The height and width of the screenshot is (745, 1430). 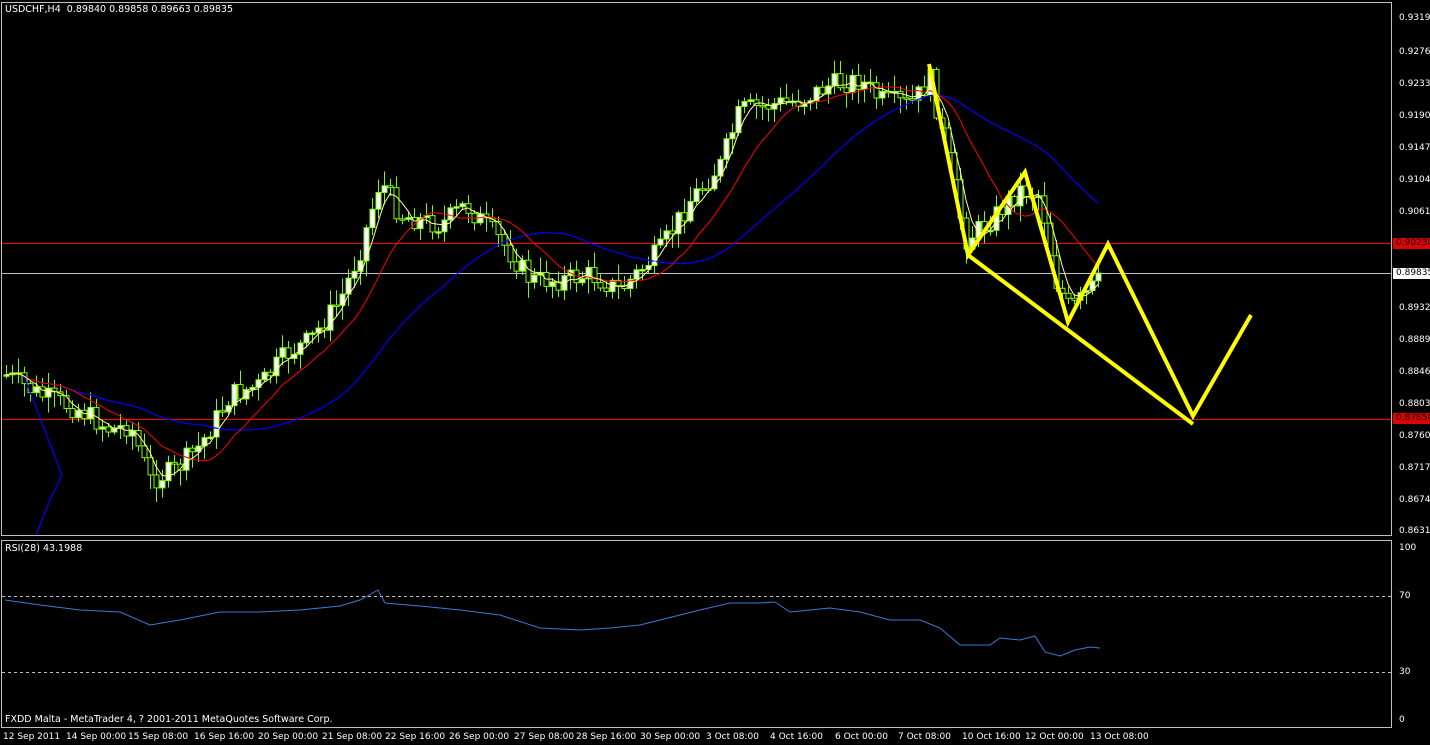 What do you see at coordinates (606, 737) in the screenshot?
I see `time-axis-label: 28 Sep 16:00` at bounding box center [606, 737].